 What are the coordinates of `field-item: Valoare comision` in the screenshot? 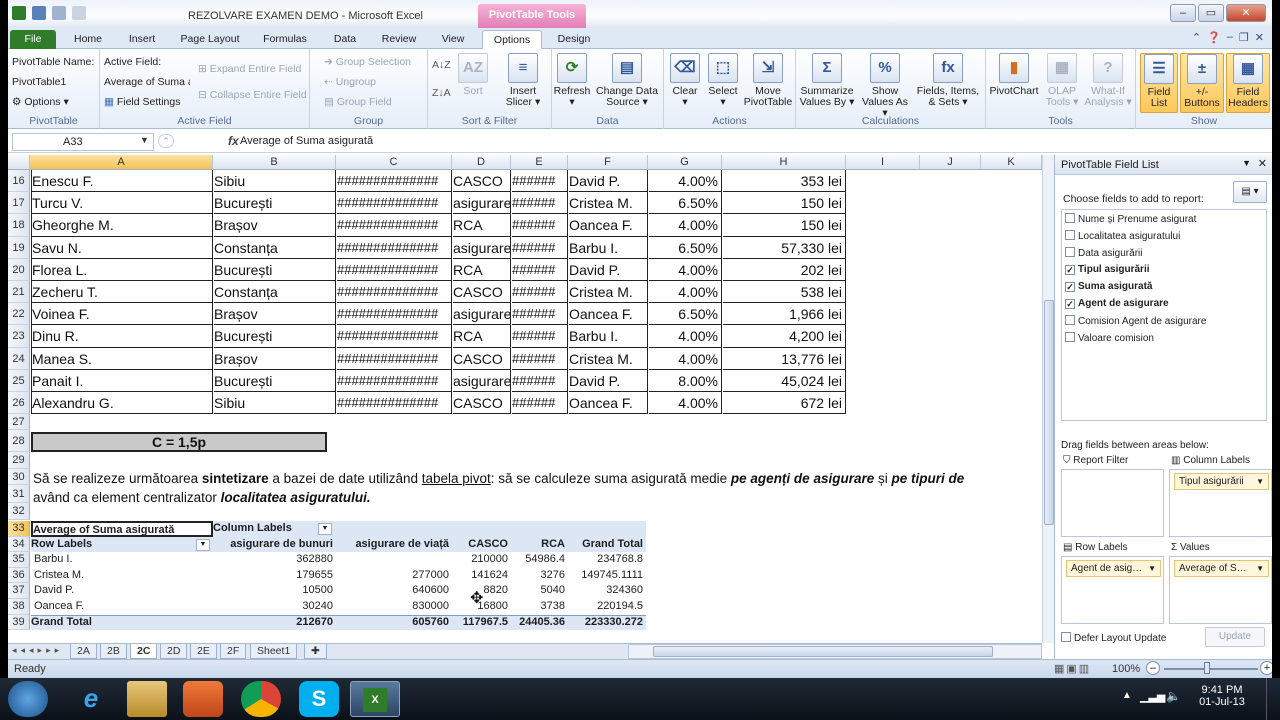 It's located at (1109, 338).